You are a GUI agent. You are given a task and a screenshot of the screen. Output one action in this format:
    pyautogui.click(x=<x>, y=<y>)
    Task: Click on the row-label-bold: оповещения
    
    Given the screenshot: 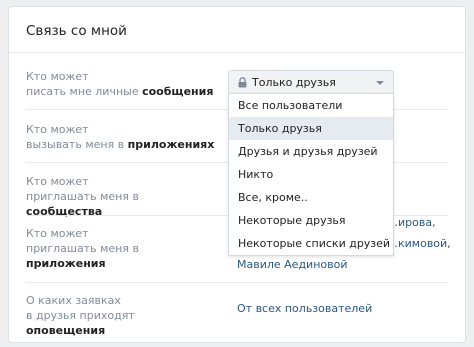 What is the action you would take?
    pyautogui.click(x=66, y=330)
    